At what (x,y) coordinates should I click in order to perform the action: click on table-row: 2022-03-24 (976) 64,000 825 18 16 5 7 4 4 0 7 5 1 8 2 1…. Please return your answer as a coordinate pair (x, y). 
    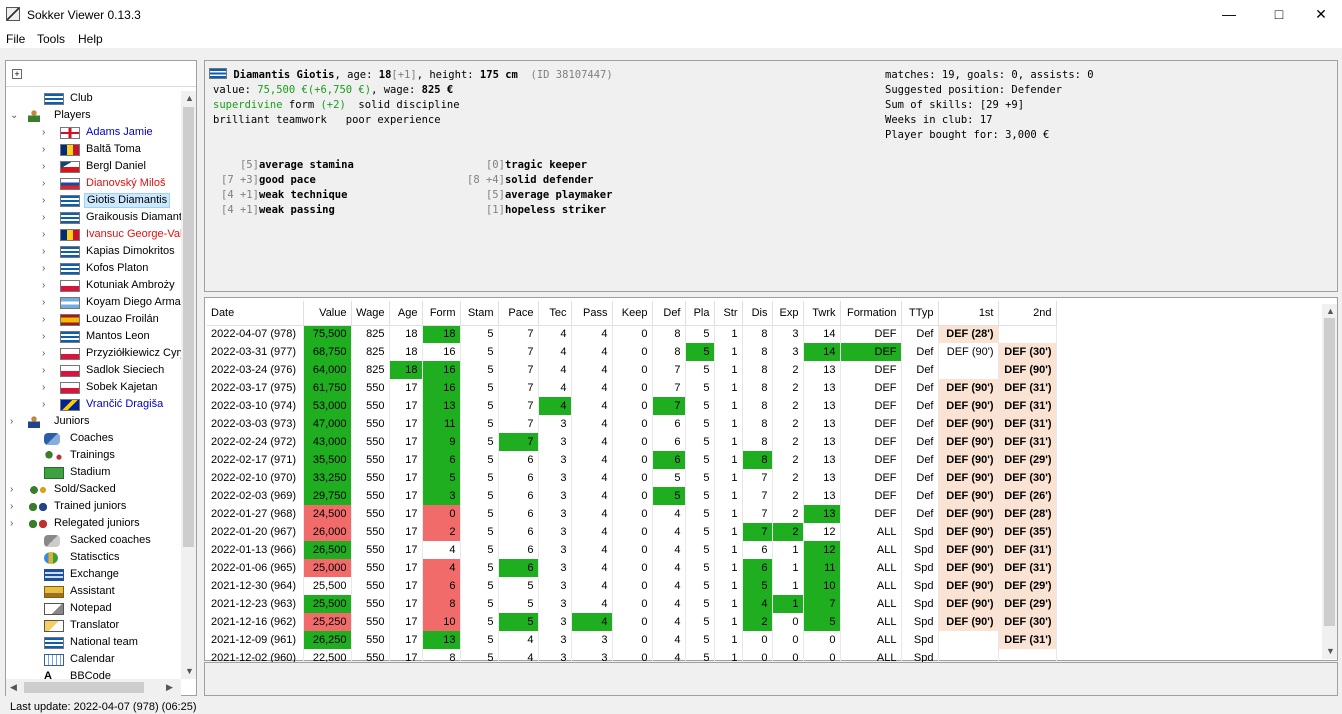
    Looking at the image, I should click on (632, 370).